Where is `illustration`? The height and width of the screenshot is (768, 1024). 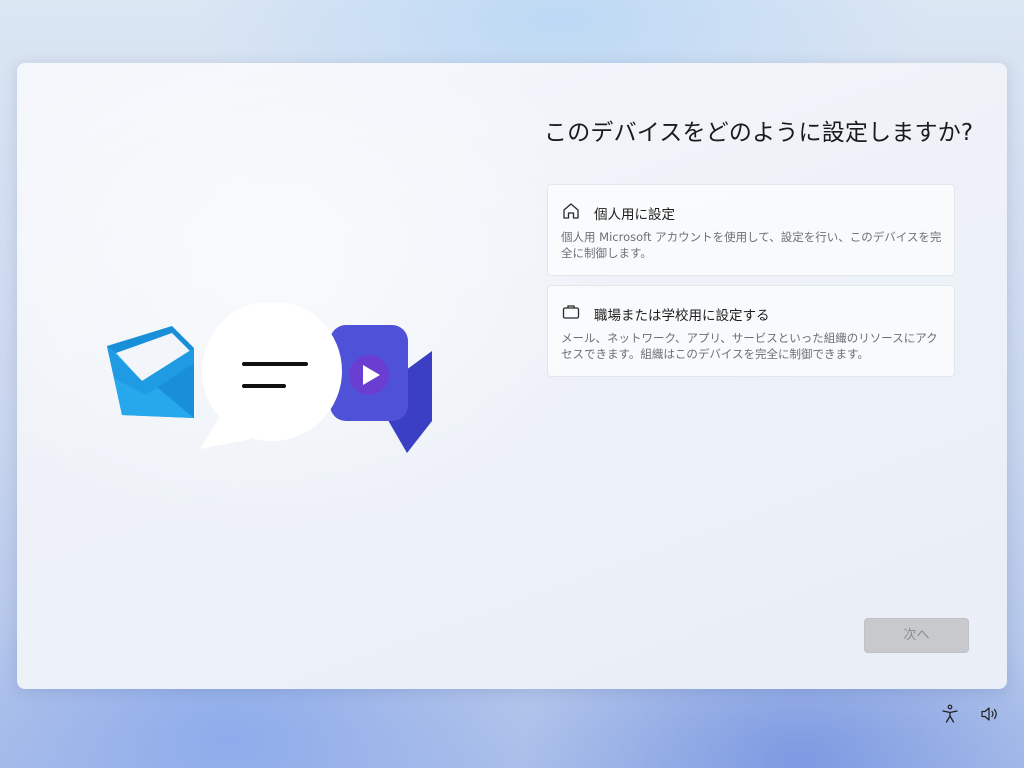 illustration is located at coordinates (269, 378).